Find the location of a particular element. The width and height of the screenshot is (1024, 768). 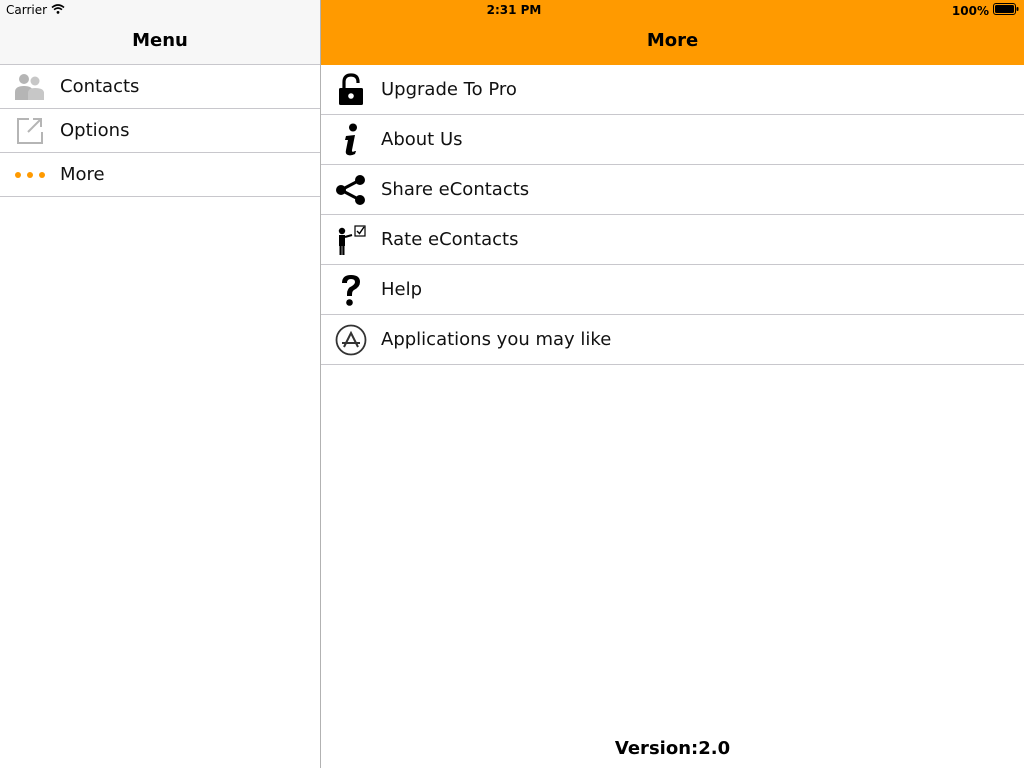

detail-title: More is located at coordinates (672, 40).